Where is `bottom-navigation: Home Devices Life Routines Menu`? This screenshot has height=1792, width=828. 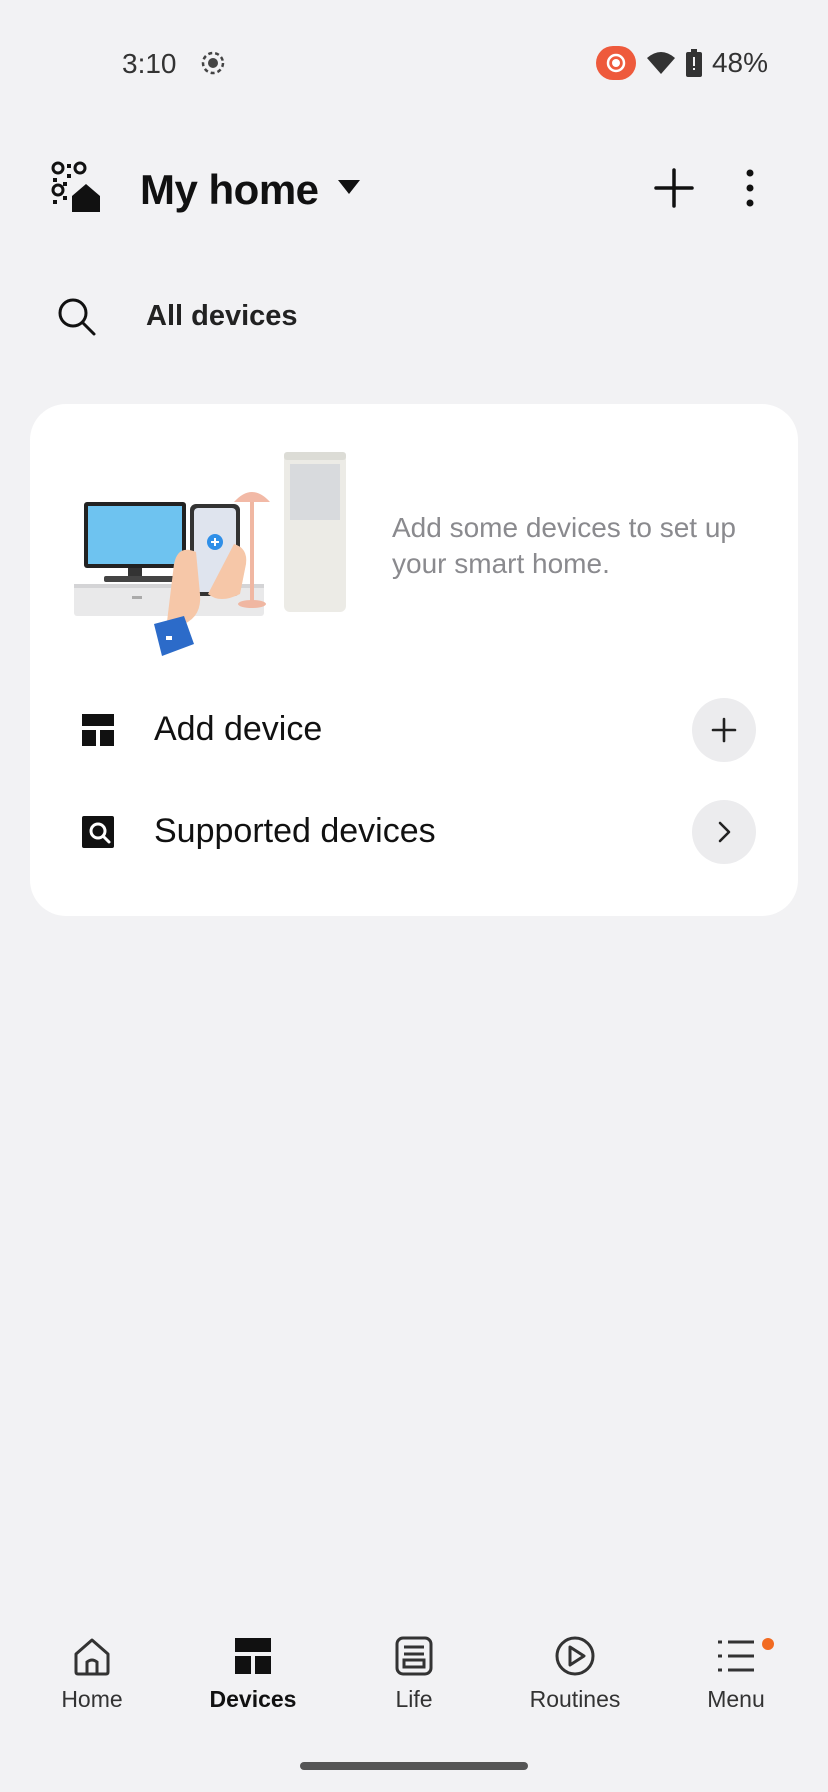 bottom-navigation: Home Devices Life Routines Menu is located at coordinates (414, 1673).